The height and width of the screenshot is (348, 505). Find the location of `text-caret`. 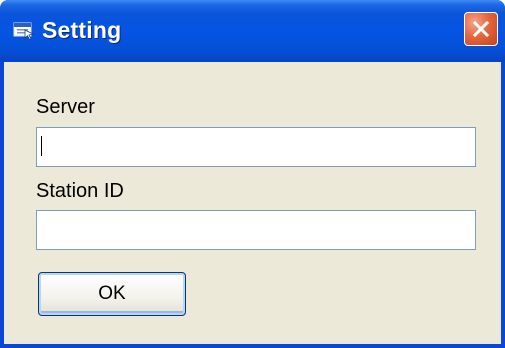

text-caret is located at coordinates (41, 146).